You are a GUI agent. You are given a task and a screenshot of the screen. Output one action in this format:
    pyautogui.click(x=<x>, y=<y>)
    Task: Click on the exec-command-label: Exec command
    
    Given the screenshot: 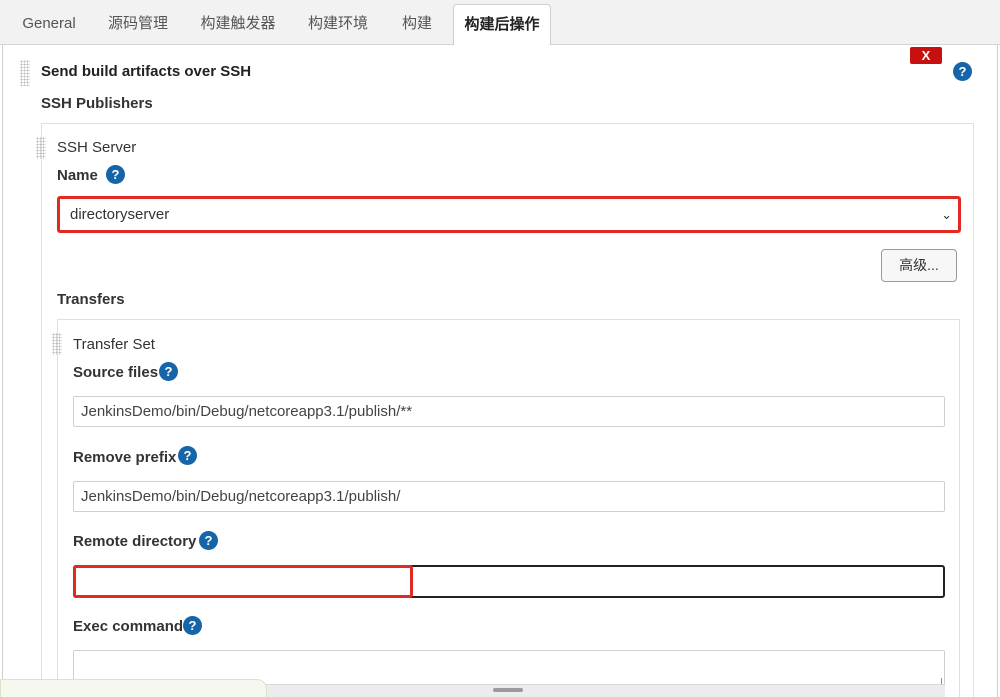 What is the action you would take?
    pyautogui.click(x=128, y=626)
    